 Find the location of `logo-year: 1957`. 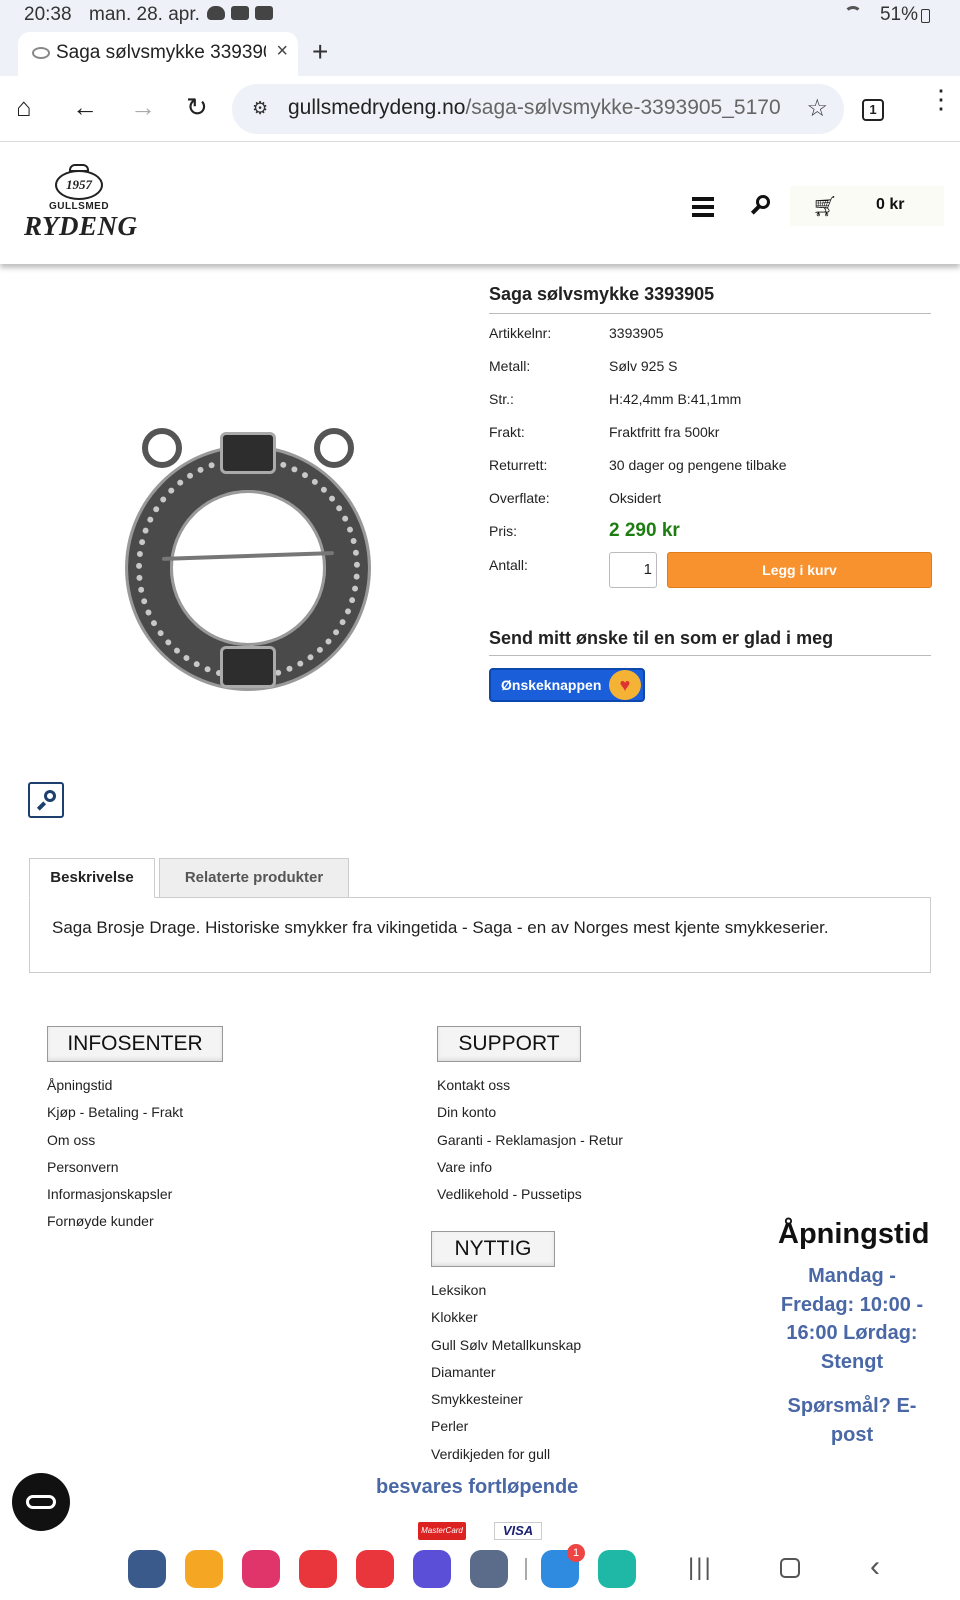

logo-year: 1957 is located at coordinates (79, 185).